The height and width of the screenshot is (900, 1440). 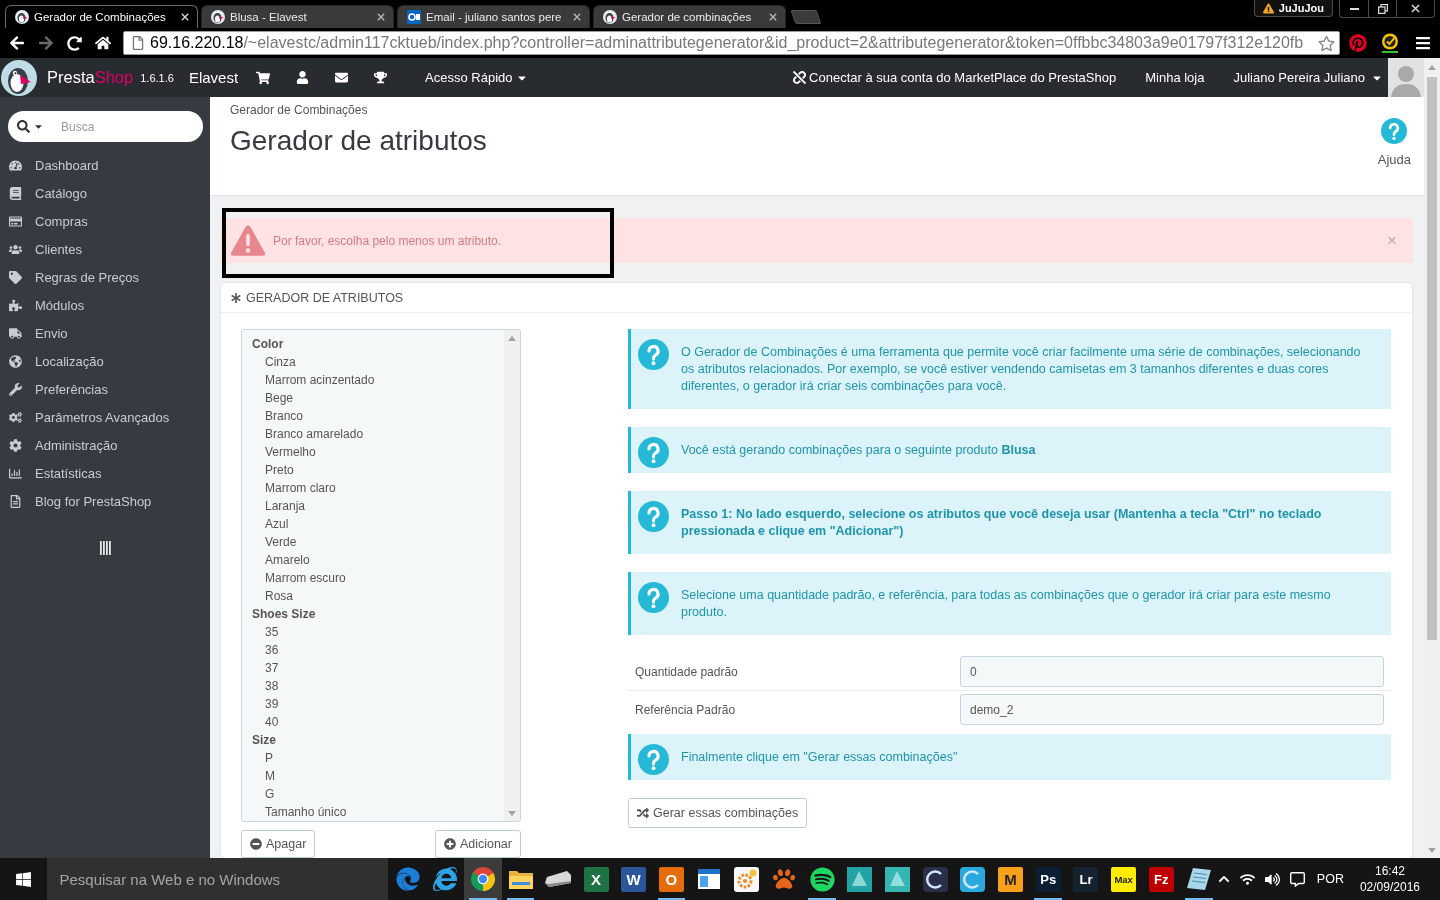 What do you see at coordinates (342, 77) in the screenshot?
I see `envelope-icon` at bounding box center [342, 77].